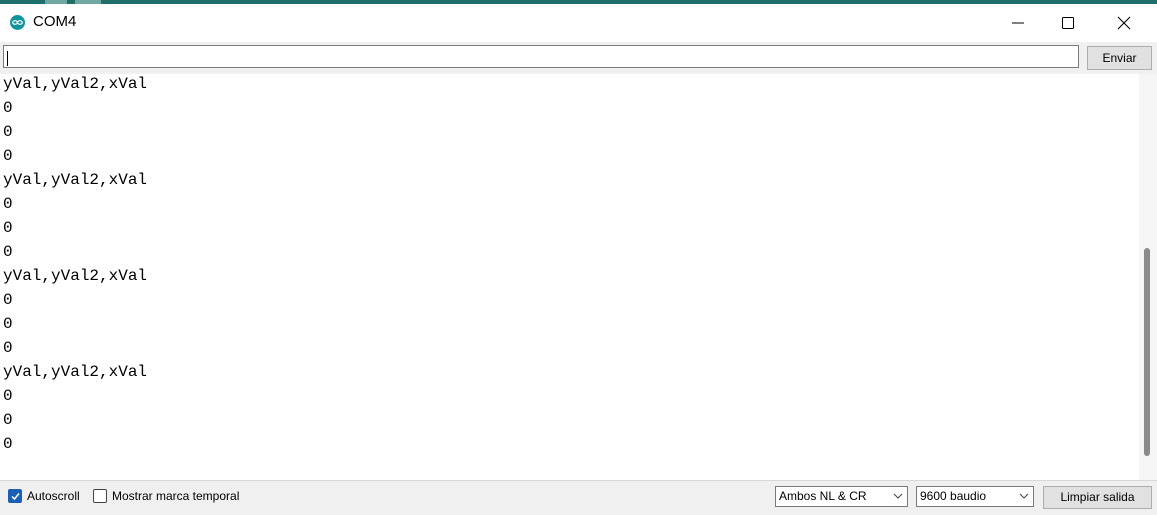 This screenshot has height=515, width=1157. Describe the element at coordinates (823, 496) in the screenshot. I see `line-ending-value: Ambos NL & CR` at that location.